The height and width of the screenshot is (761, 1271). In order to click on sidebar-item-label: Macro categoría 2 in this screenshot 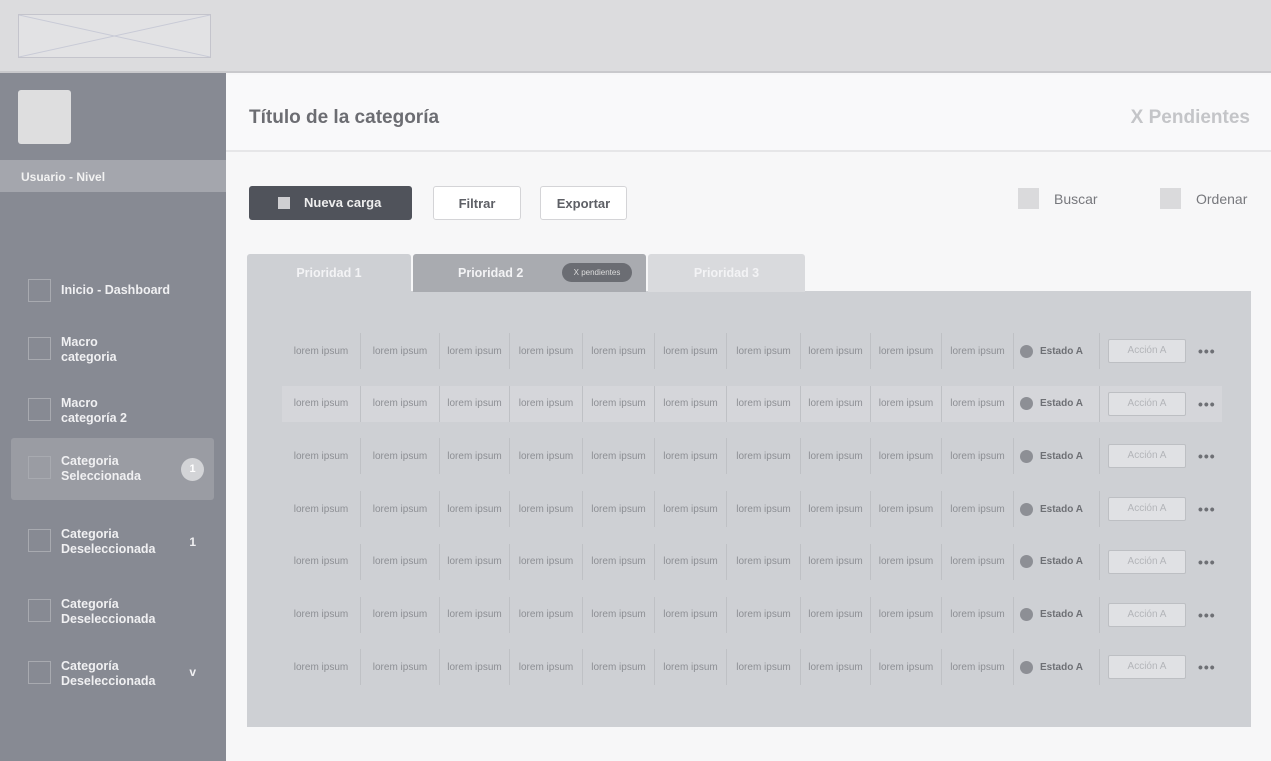, I will do `click(94, 411)`.